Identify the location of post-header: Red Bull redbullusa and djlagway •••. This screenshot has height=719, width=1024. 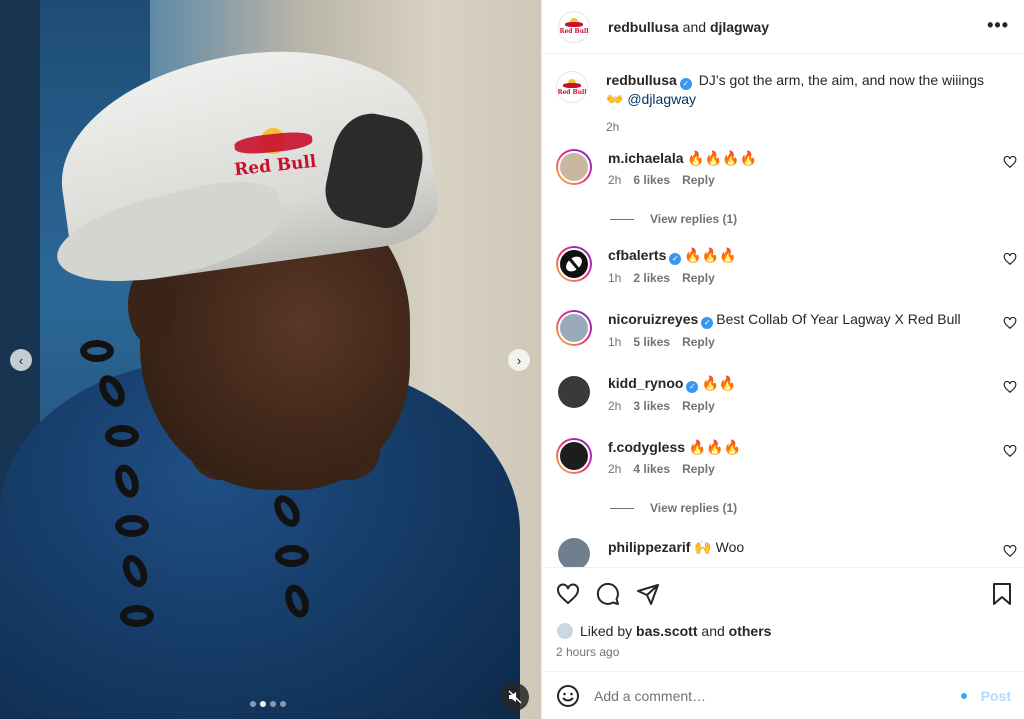
(783, 27).